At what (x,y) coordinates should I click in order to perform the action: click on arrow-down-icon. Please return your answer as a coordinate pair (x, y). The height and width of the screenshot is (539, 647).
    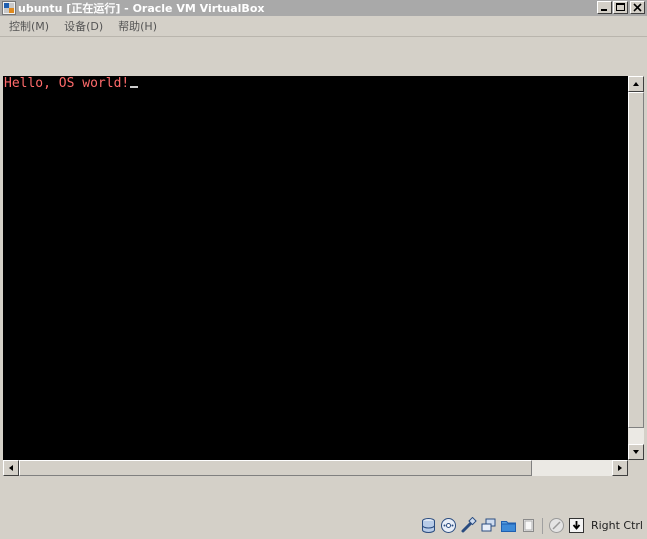
    Looking at the image, I should click on (636, 452).